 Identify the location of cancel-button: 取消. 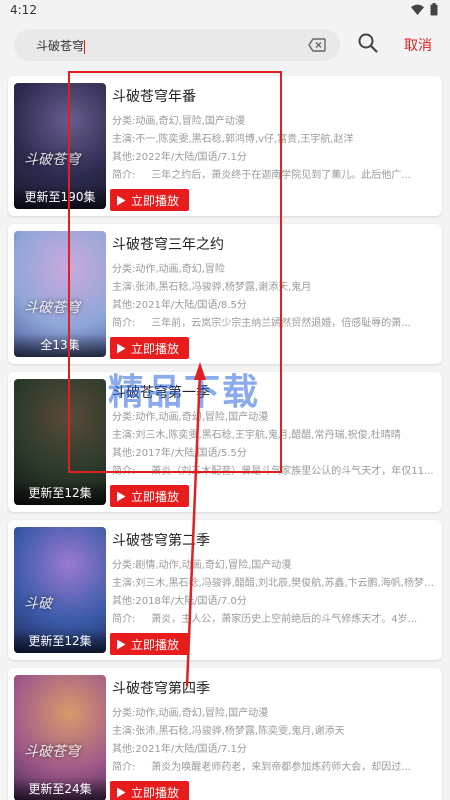
(418, 45).